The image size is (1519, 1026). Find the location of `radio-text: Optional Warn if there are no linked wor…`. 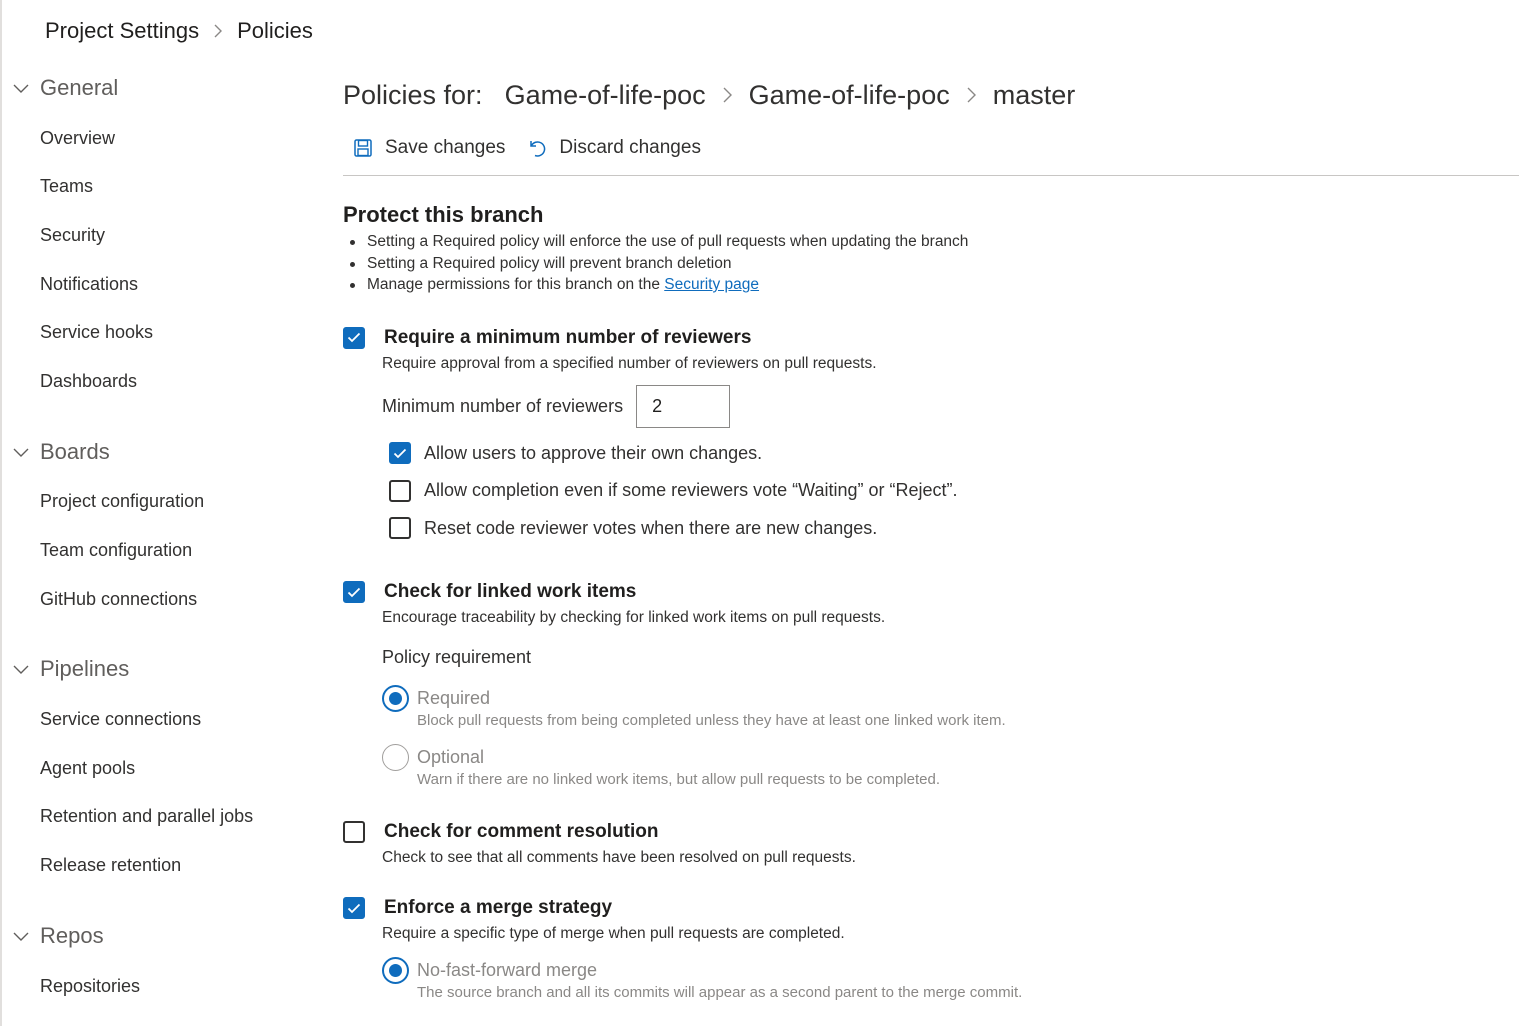

radio-text: Optional Warn if there are no linked wor… is located at coordinates (678, 767).